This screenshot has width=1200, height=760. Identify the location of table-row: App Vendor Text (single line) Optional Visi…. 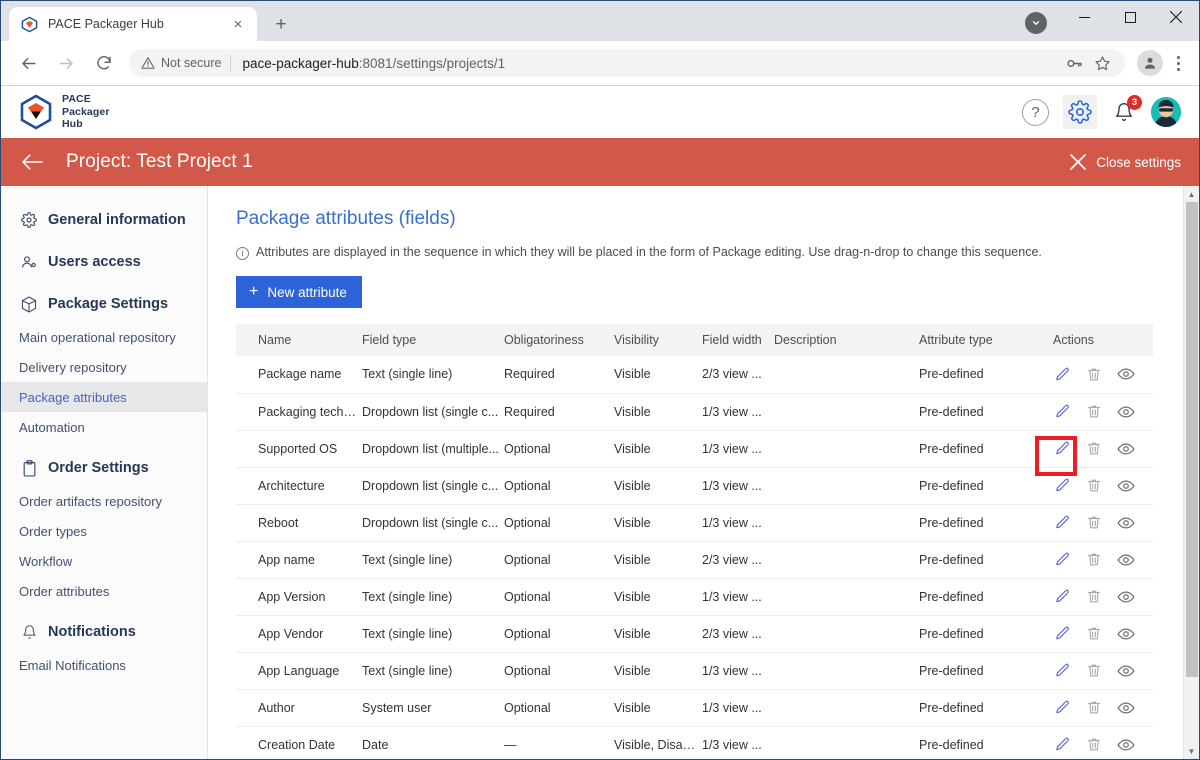
(694, 634).